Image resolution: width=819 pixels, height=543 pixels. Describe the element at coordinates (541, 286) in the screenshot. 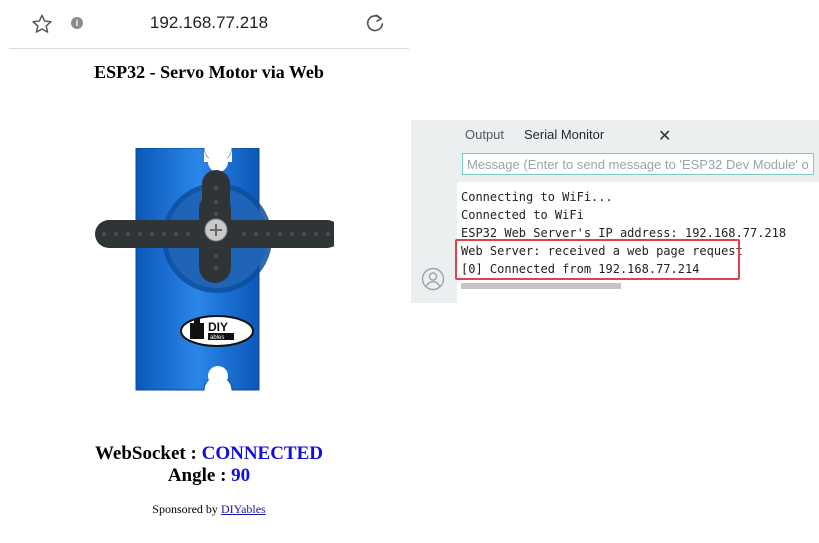

I see `horizontal-scrollbar` at that location.